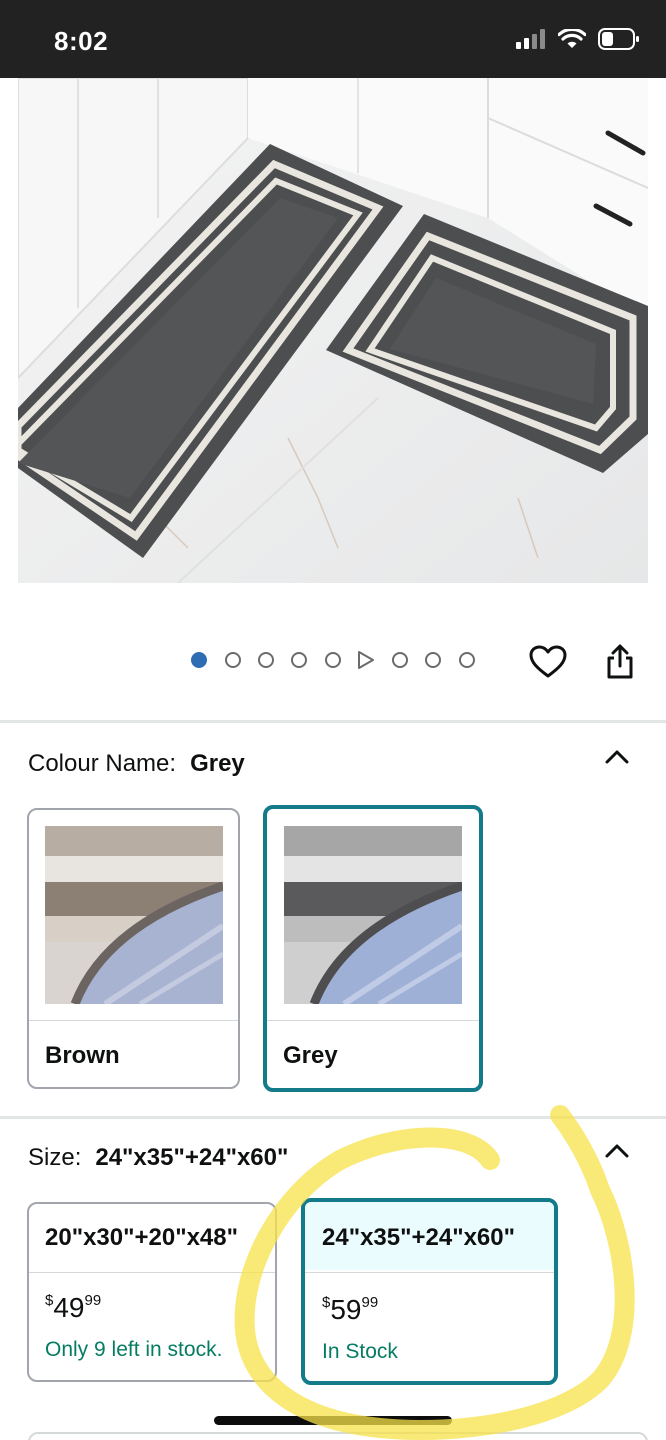 The image size is (666, 1440). What do you see at coordinates (618, 39) in the screenshot?
I see `battery-icon` at bounding box center [618, 39].